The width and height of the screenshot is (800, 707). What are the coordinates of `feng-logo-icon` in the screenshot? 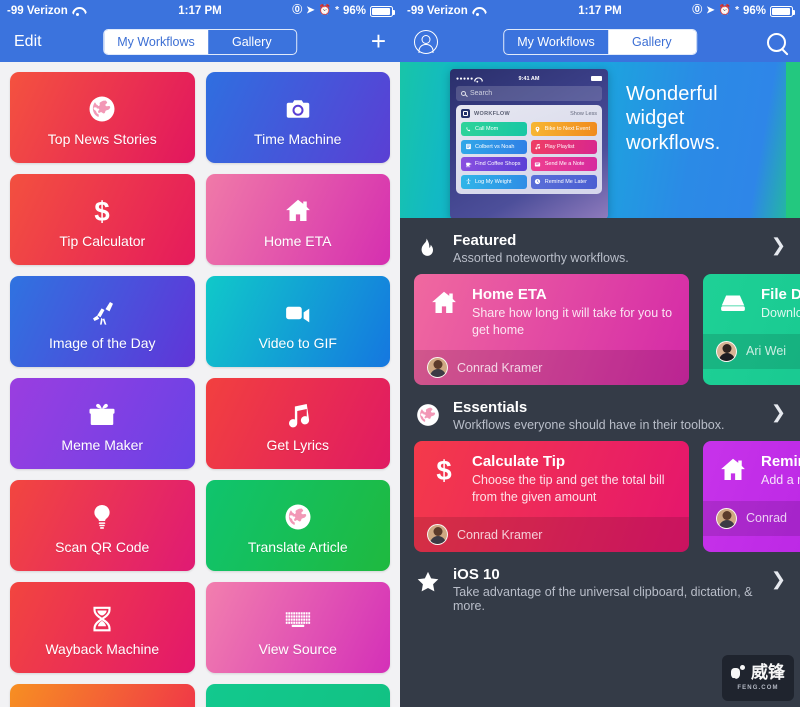 It's located at (739, 673).